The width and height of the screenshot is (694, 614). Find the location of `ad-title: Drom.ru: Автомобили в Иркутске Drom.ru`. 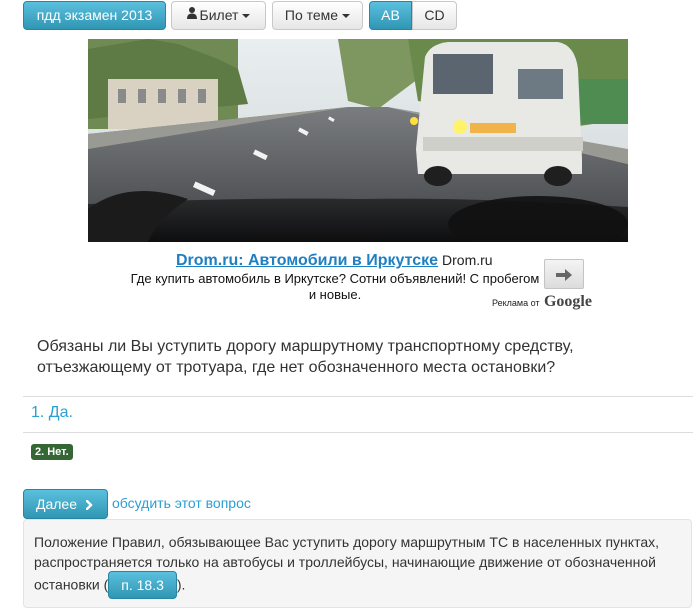

ad-title: Drom.ru: Автомобили в Иркутске Drom.ru is located at coordinates (334, 261).